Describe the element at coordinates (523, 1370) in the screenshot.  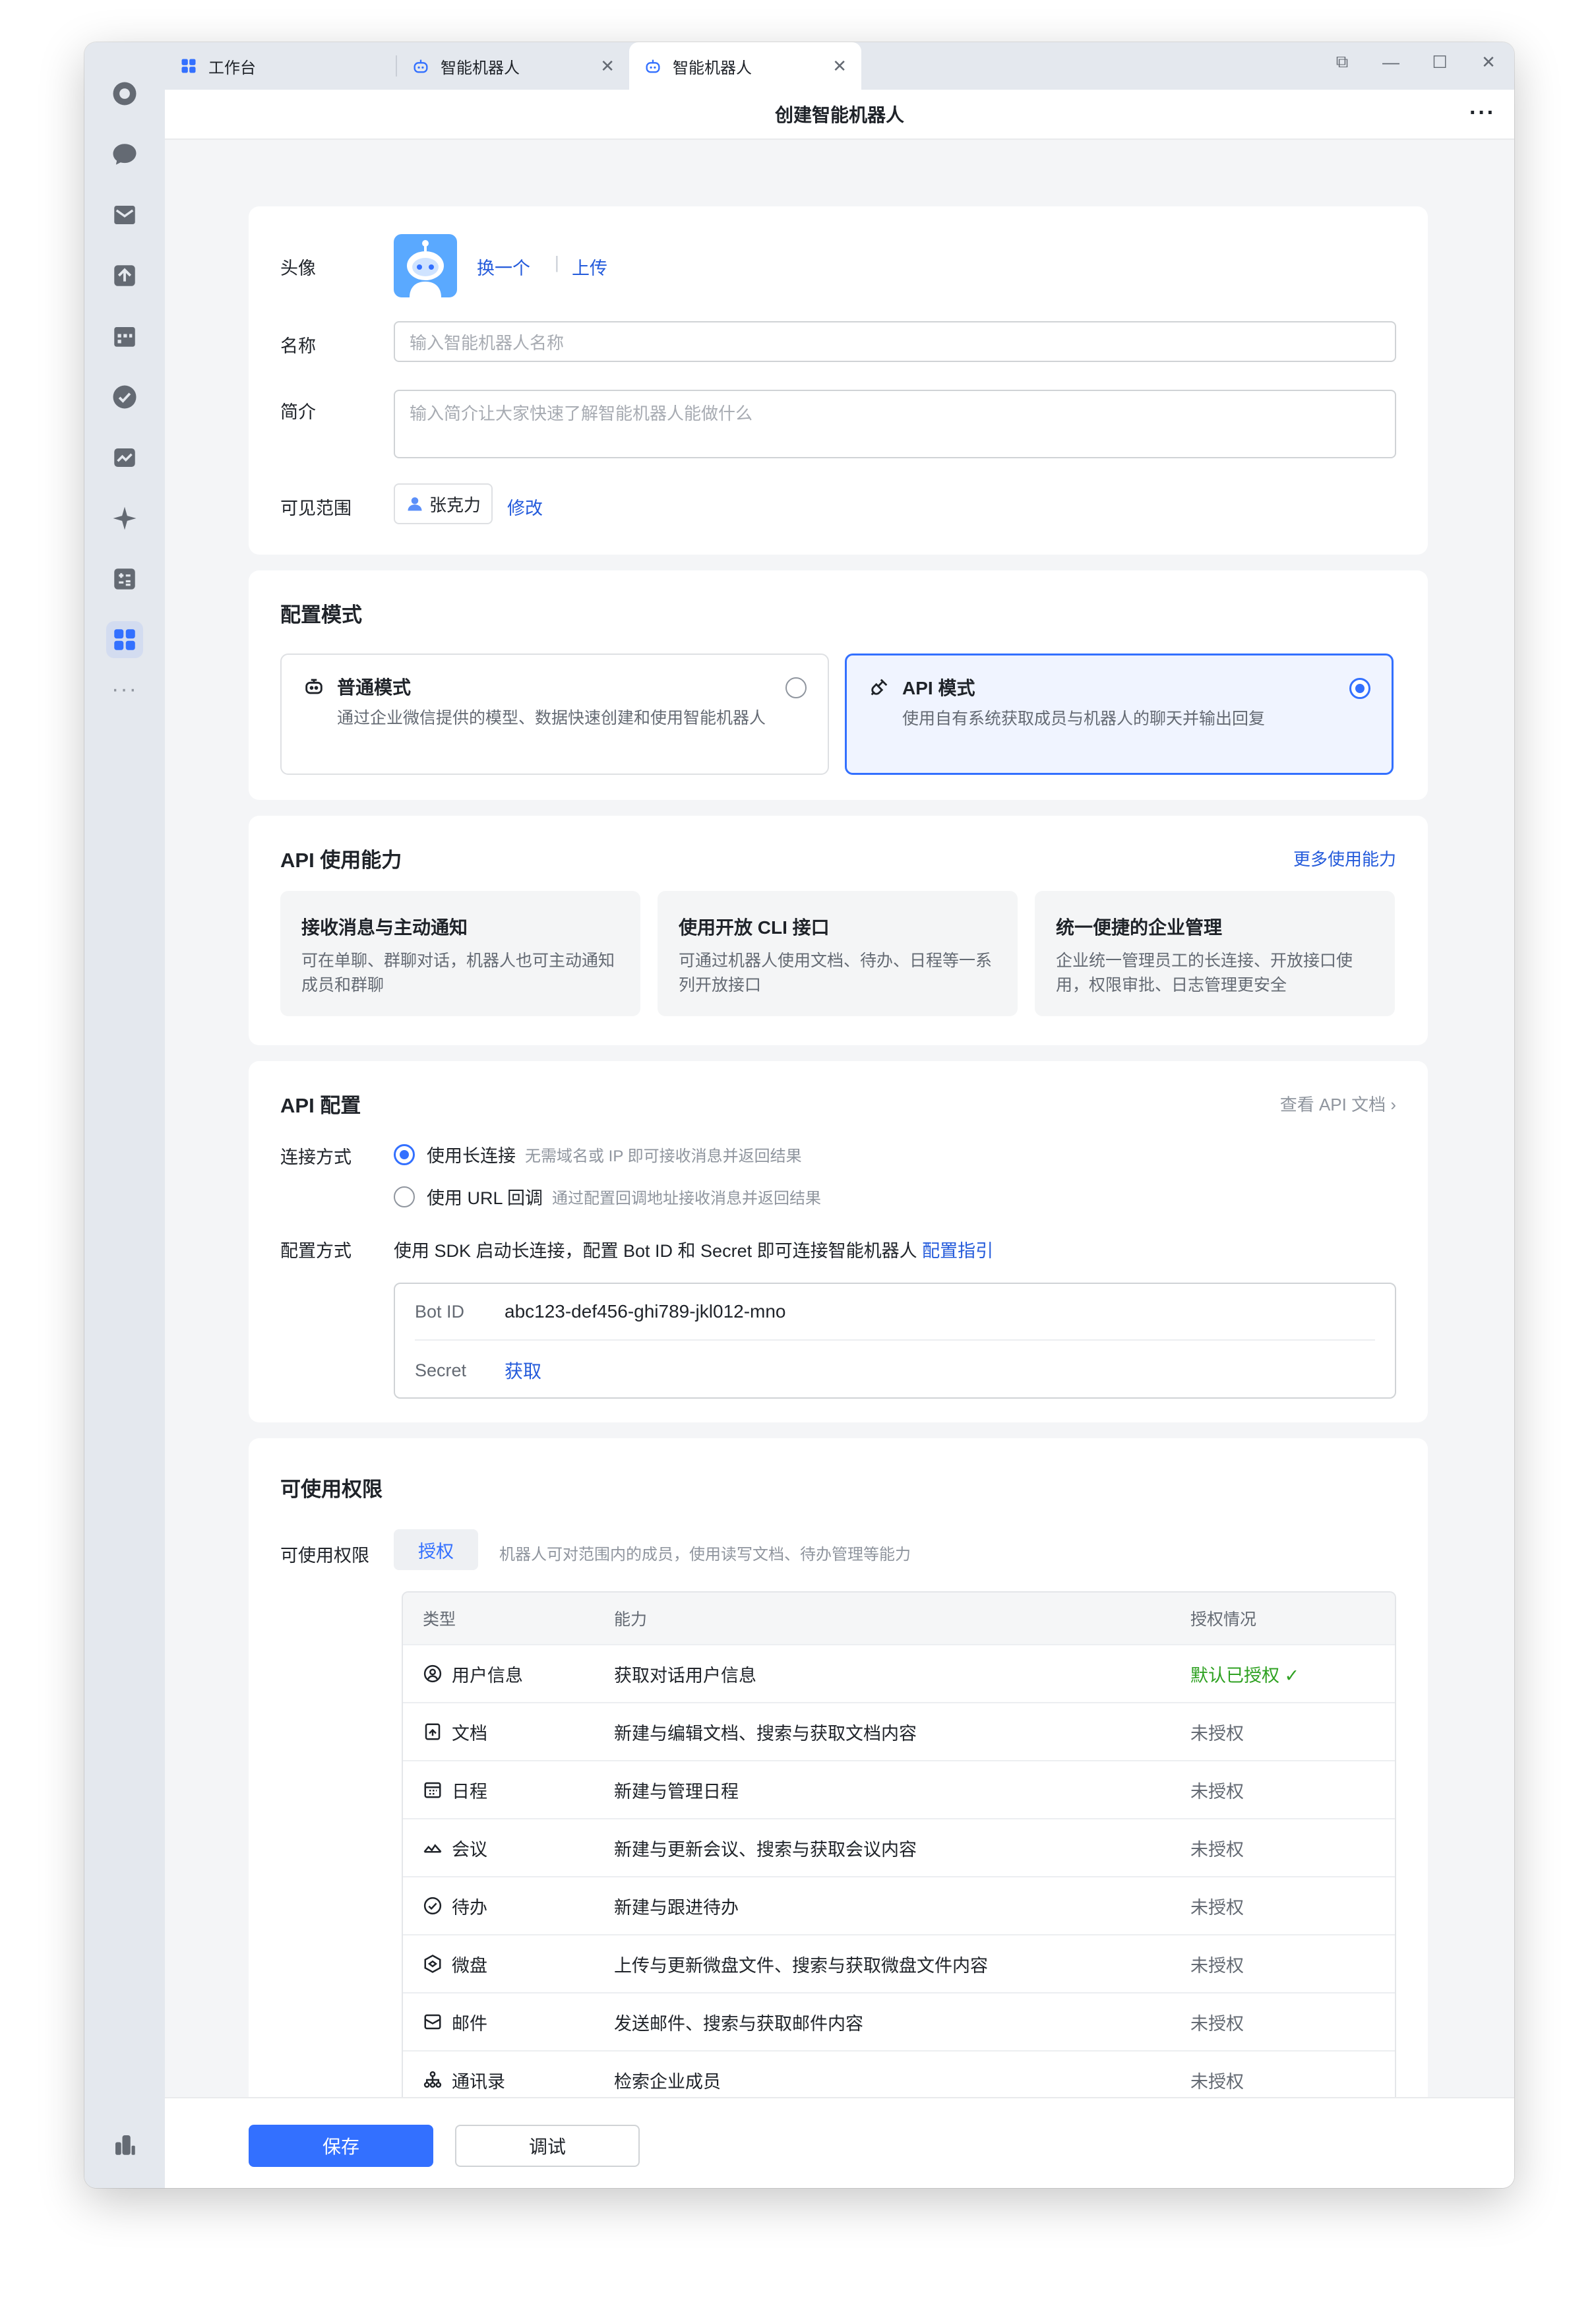
I see `get-secret-link: 获取` at that location.